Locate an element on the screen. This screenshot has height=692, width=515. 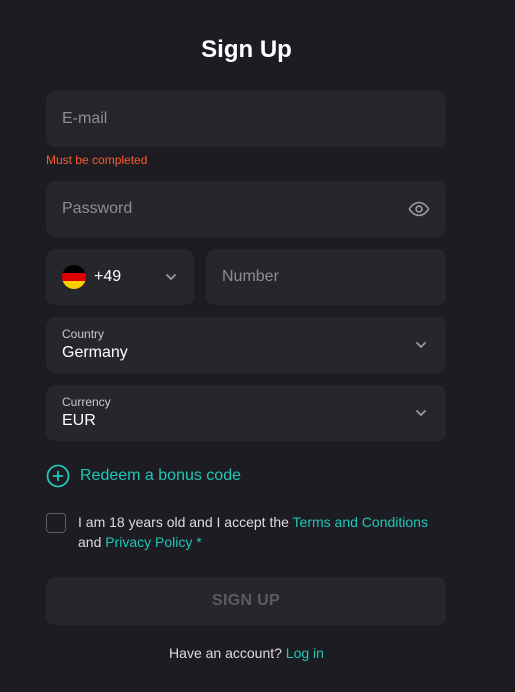
email-field: E-mail is located at coordinates (246, 119).